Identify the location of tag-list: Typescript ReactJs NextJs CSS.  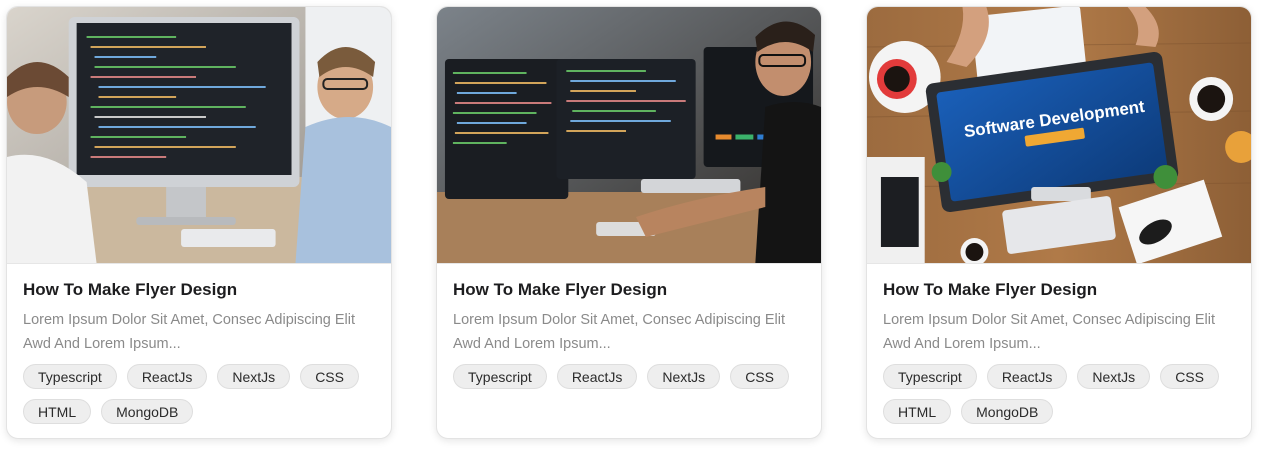
(628, 376).